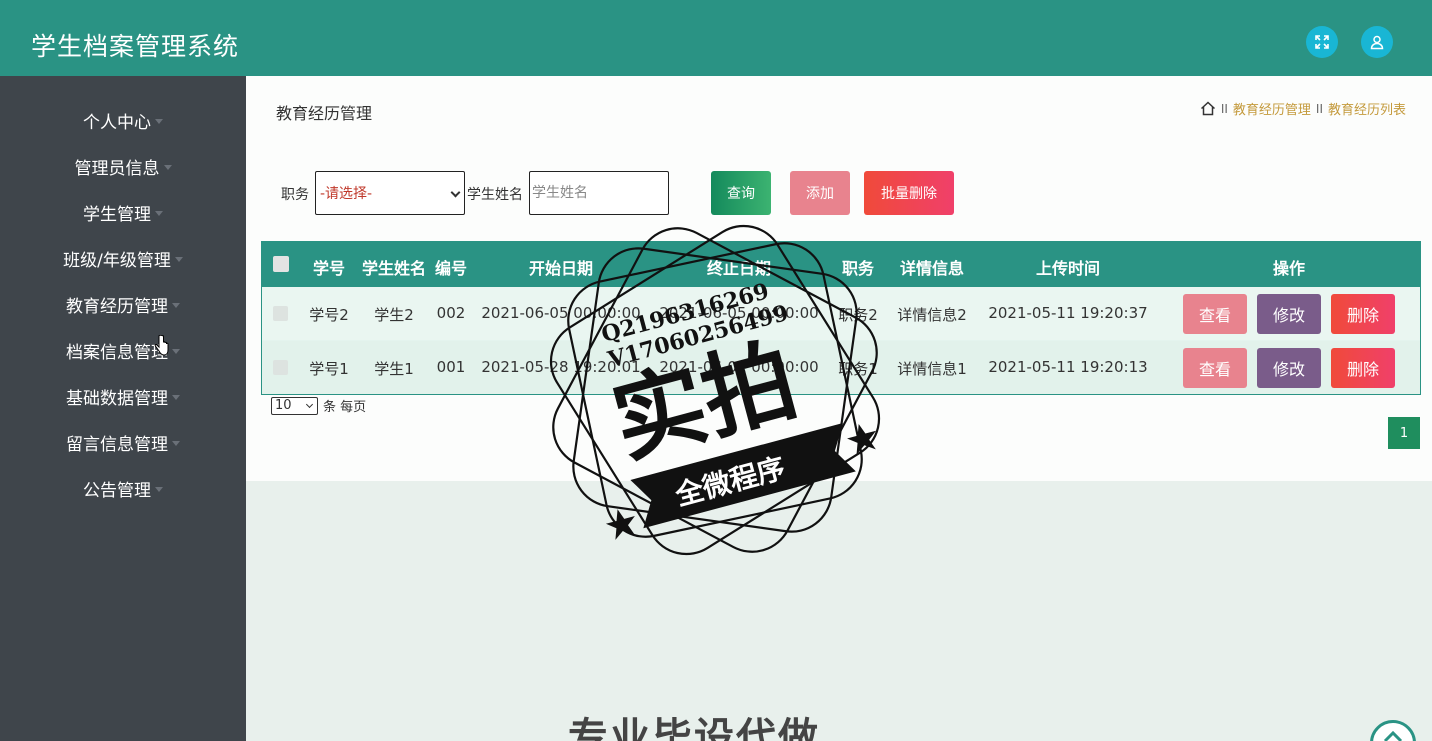  Describe the element at coordinates (117, 260) in the screenshot. I see `sidebar-item-label: 班级/年级管理` at that location.